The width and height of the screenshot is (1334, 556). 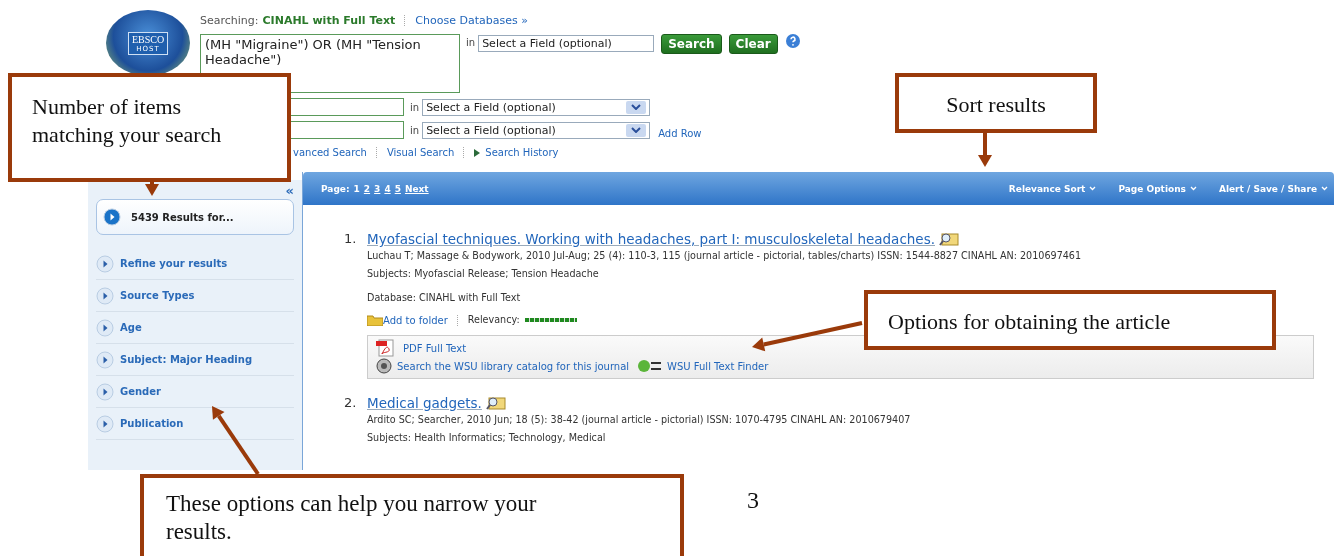 I want to click on menu-button: Relevance Sort, so click(x=1052, y=188).